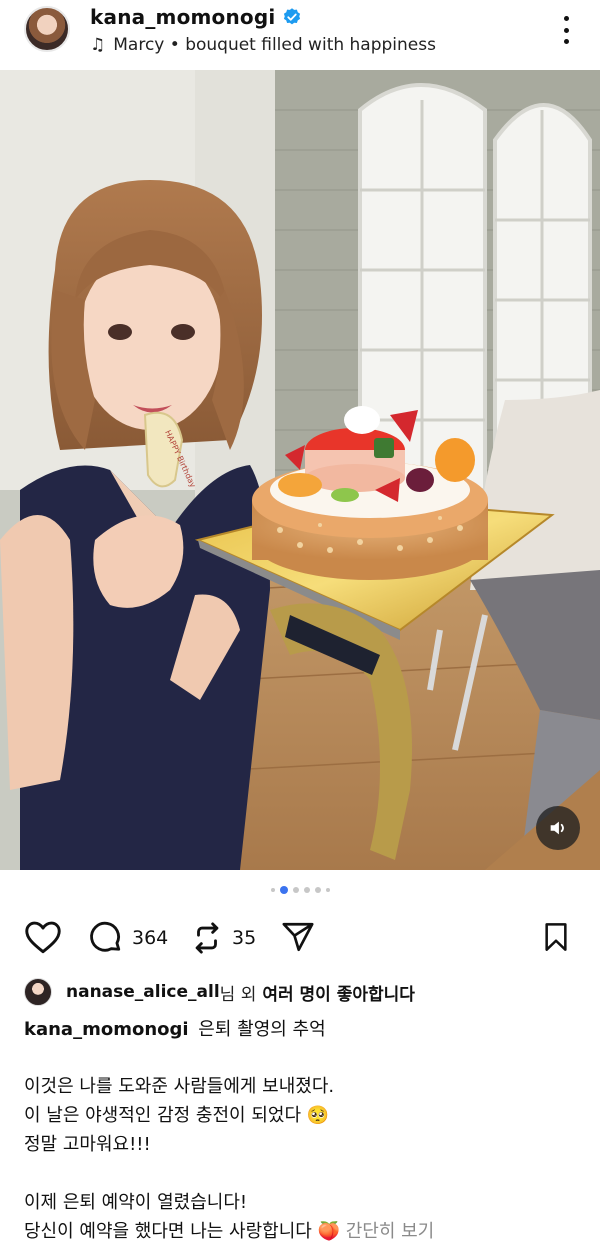 The width and height of the screenshot is (600, 1247). I want to click on save-button, so click(556, 937).